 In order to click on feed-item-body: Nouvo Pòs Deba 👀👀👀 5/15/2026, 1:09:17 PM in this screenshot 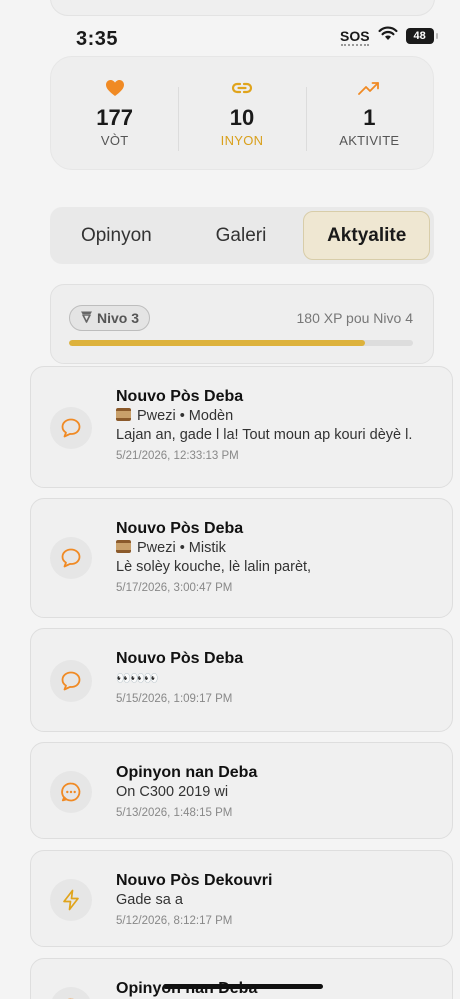, I will do `click(280, 678)`.